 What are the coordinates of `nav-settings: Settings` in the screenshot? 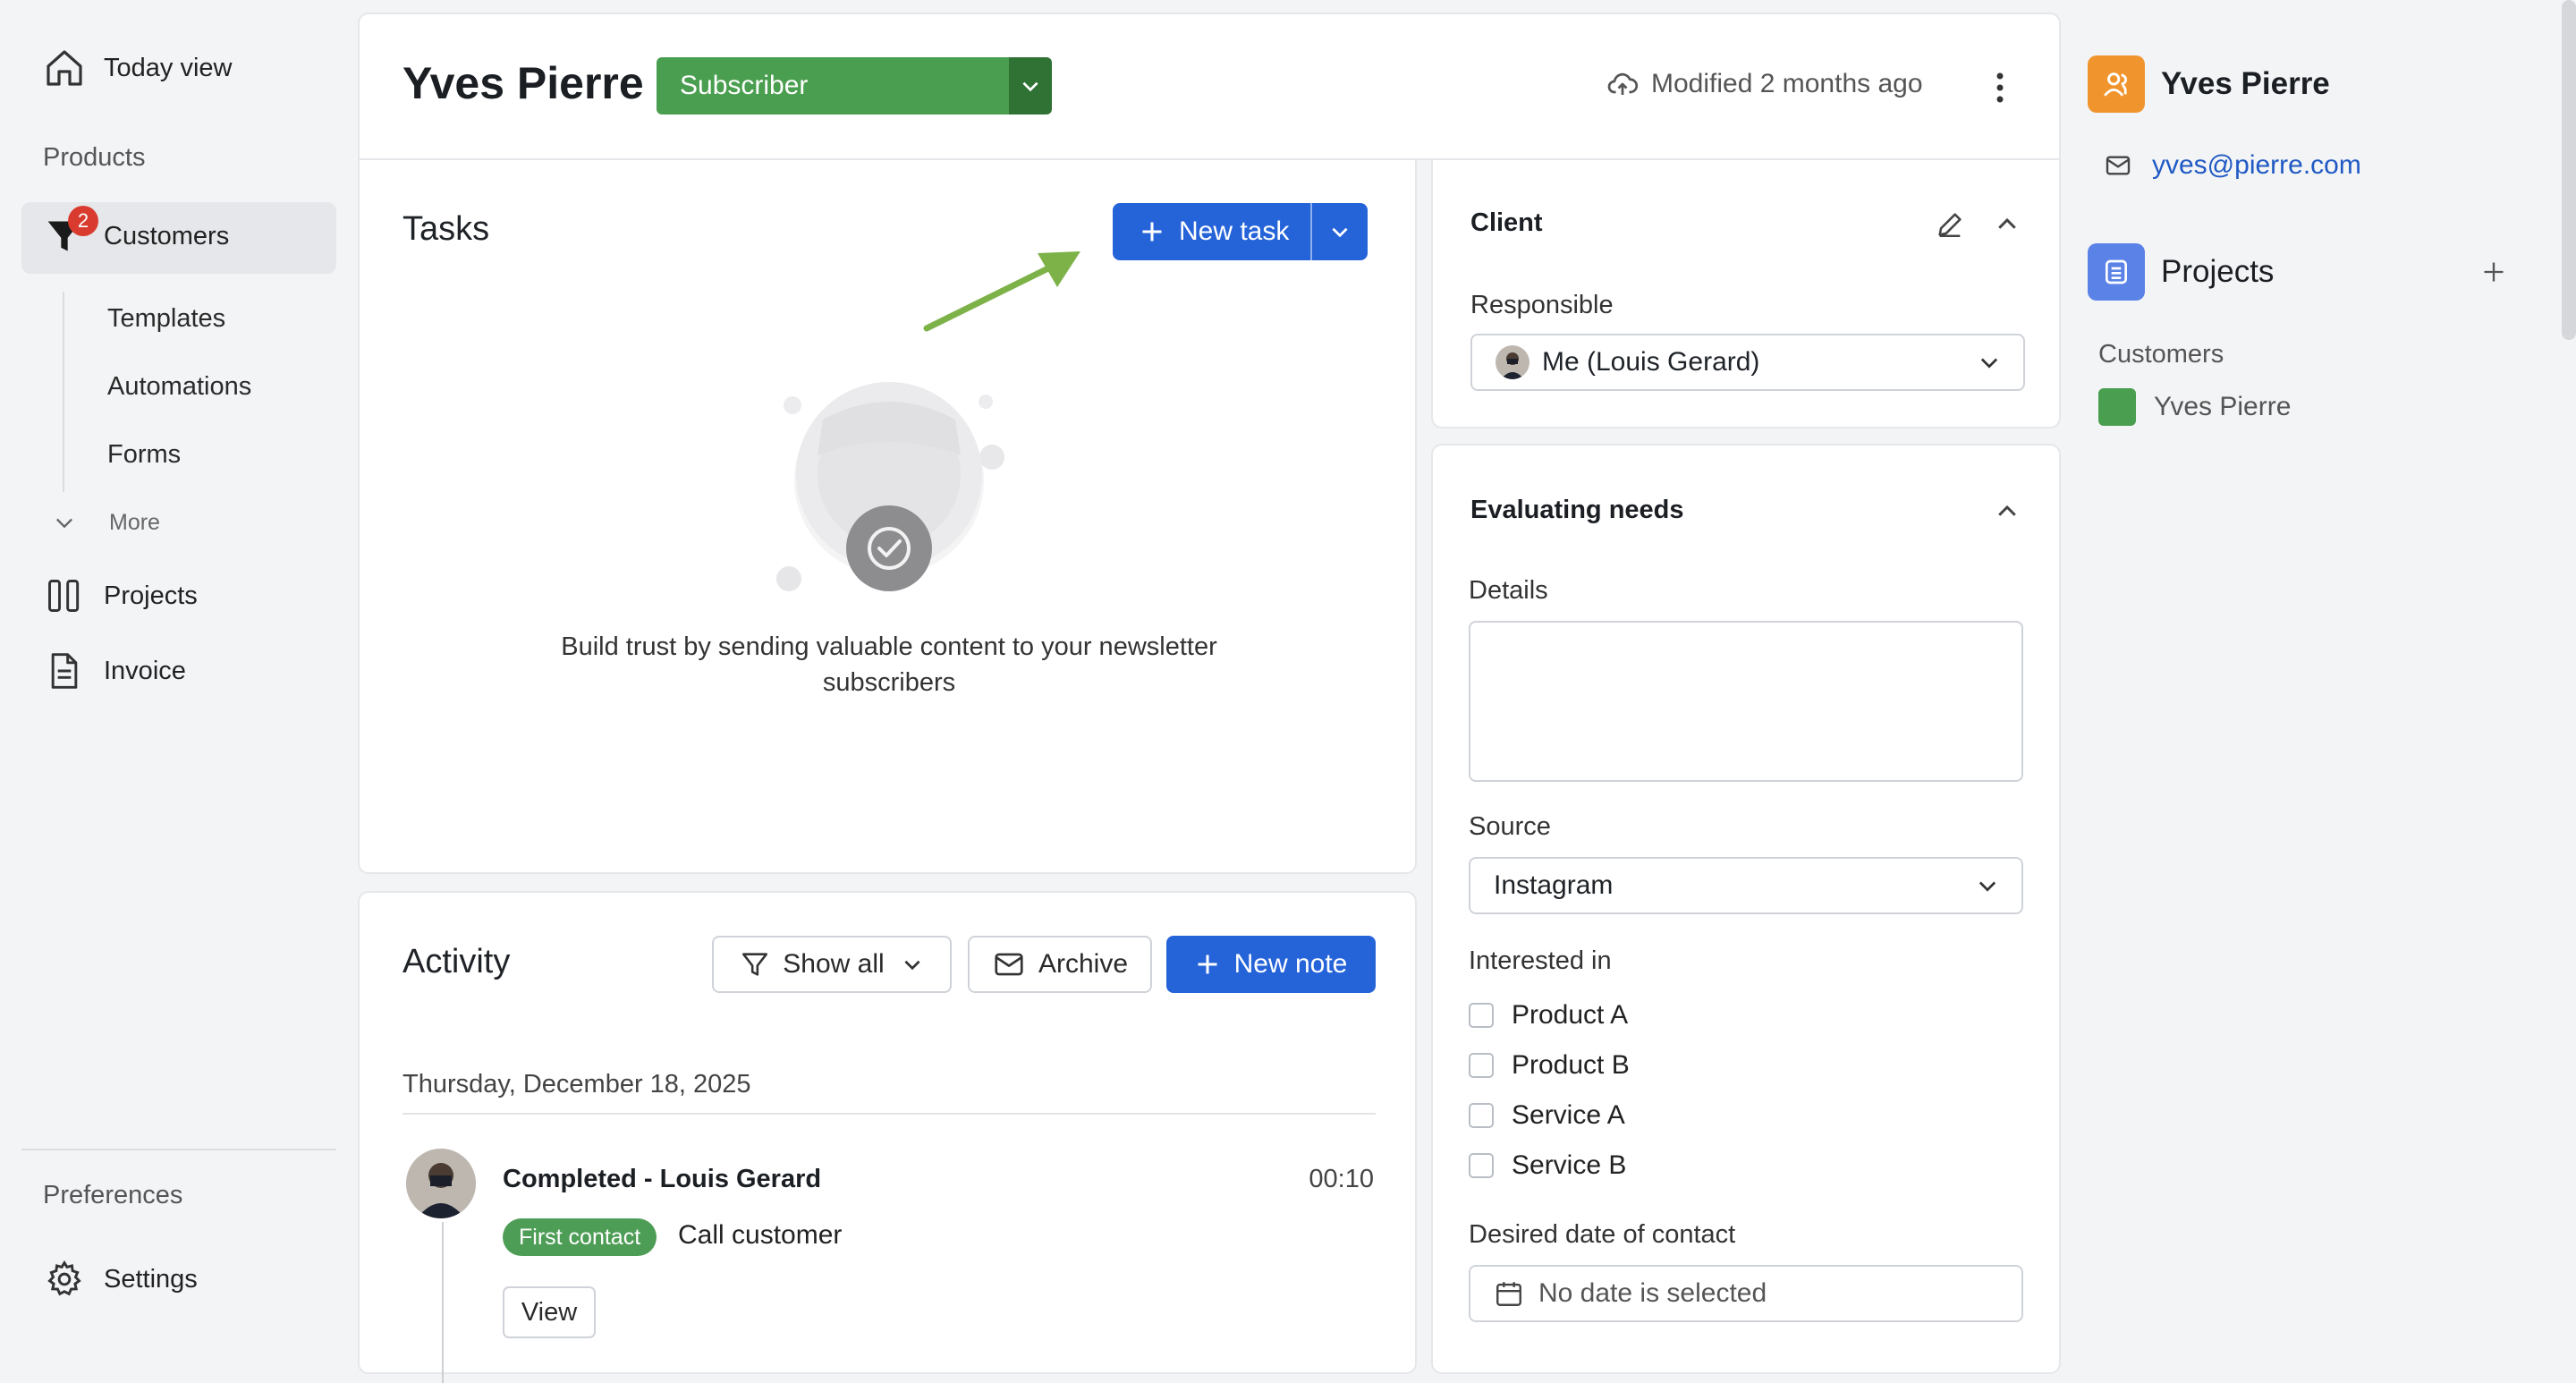 It's located at (119, 1279).